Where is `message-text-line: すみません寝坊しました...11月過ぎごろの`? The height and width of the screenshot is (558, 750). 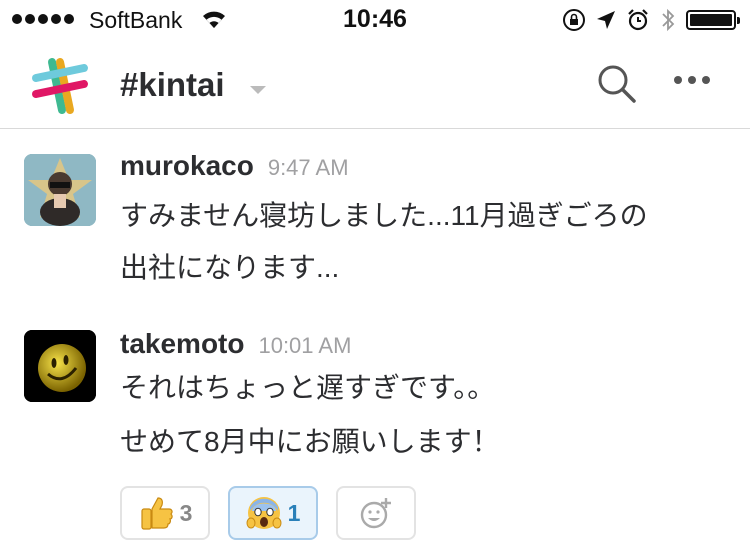 message-text-line: すみません寝坊しました...11月過ぎごろの is located at coordinates (384, 215).